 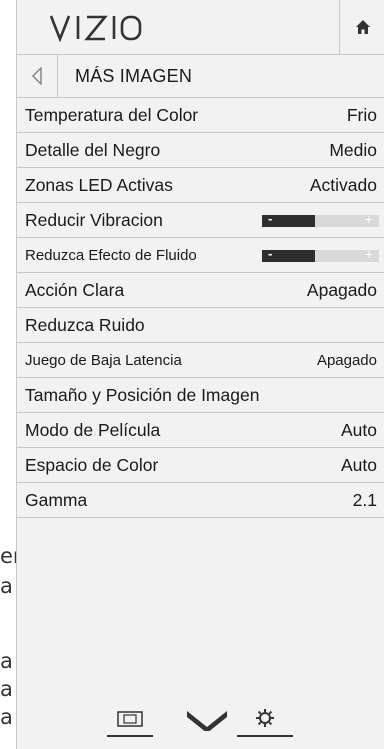 I want to click on menu-item-value: 2.1, so click(x=364, y=499).